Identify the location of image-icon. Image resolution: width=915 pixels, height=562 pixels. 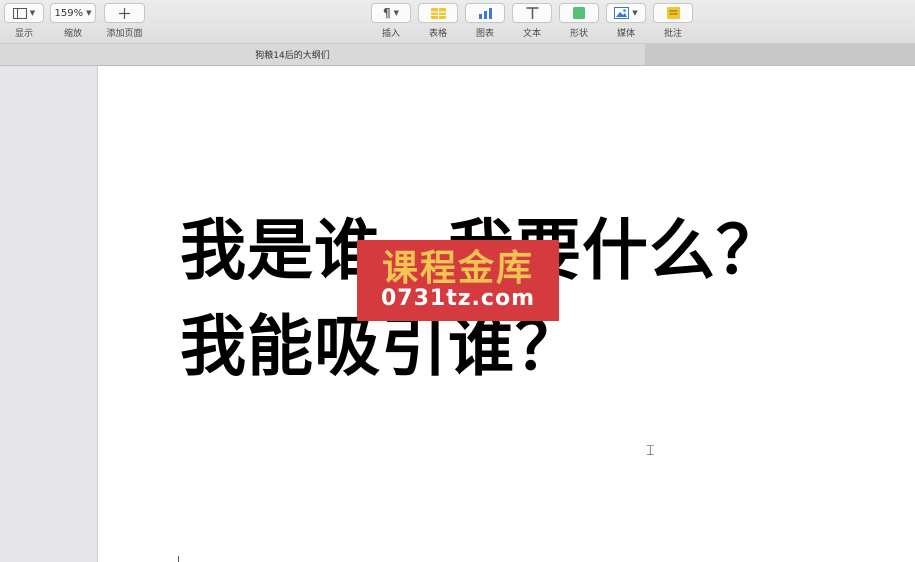
(622, 13).